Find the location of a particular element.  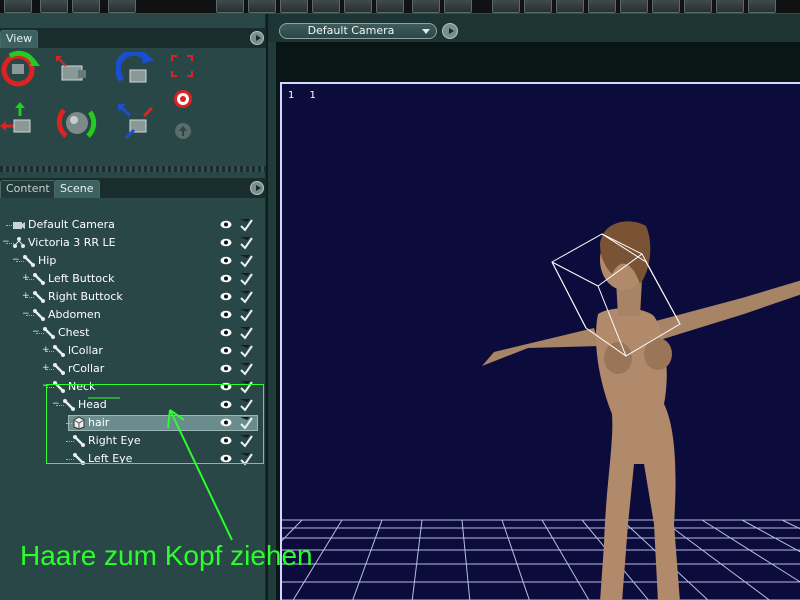

scene-tree-row: + rCollar is located at coordinates (131, 369).